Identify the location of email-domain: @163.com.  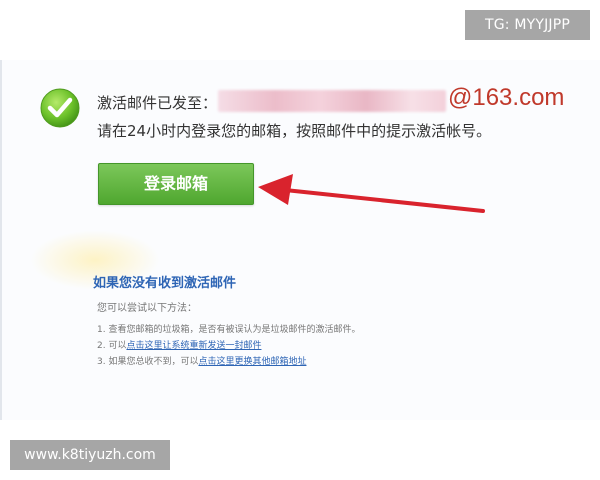
(506, 97).